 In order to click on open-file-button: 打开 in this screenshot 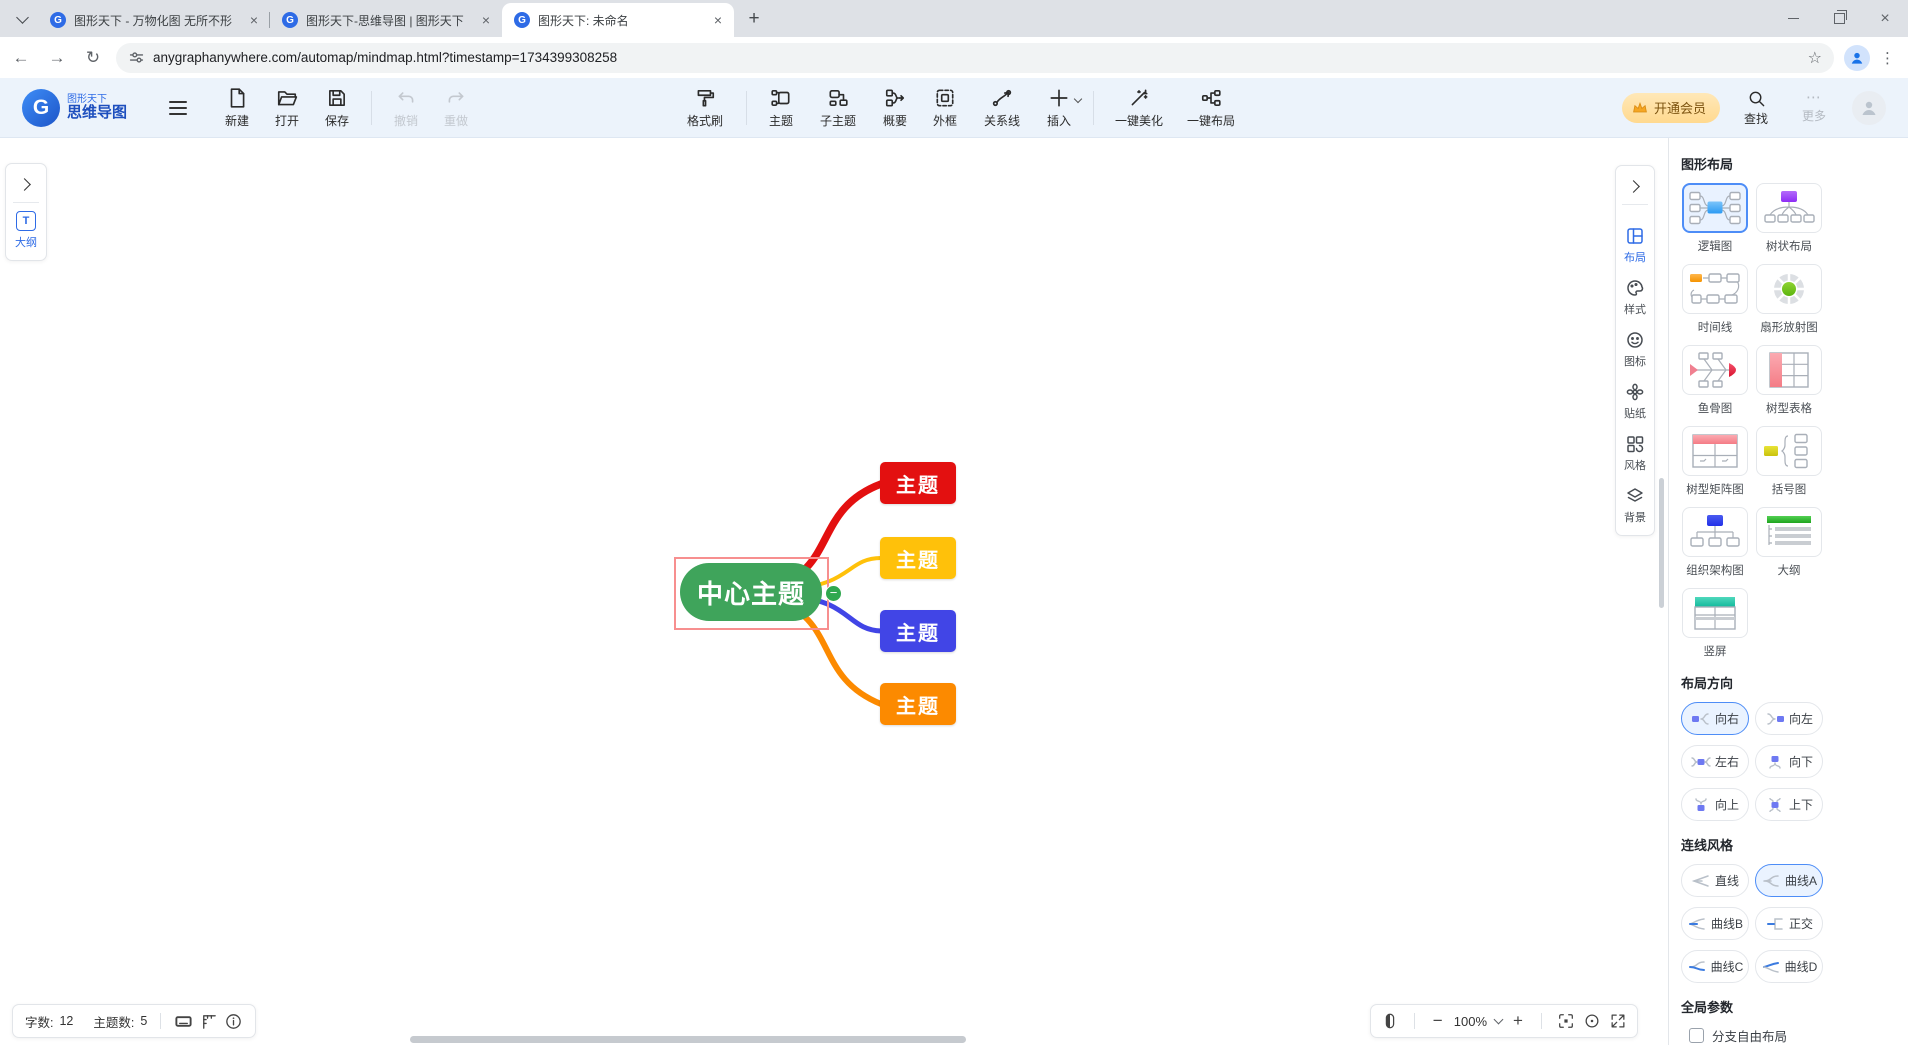, I will do `click(287, 108)`.